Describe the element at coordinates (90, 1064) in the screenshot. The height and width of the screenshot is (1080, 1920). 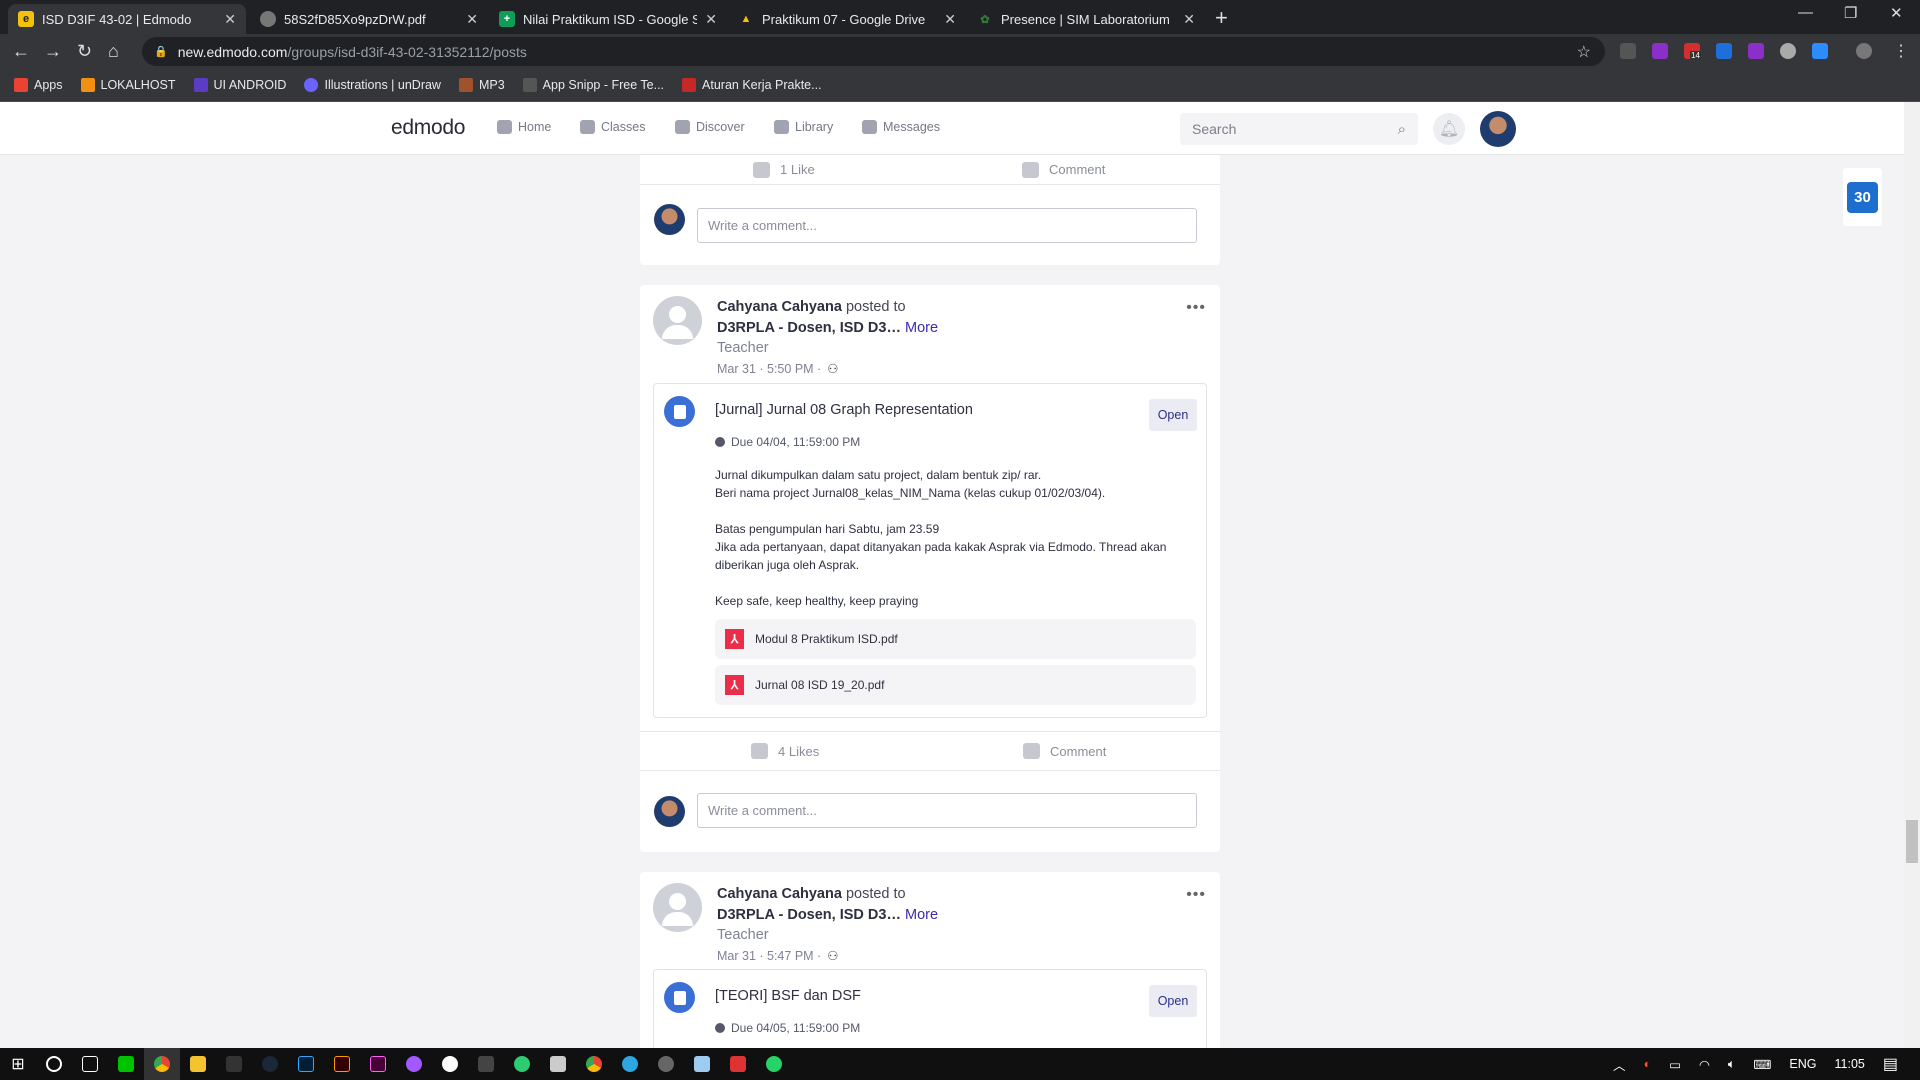
I see `task-view-button` at that location.